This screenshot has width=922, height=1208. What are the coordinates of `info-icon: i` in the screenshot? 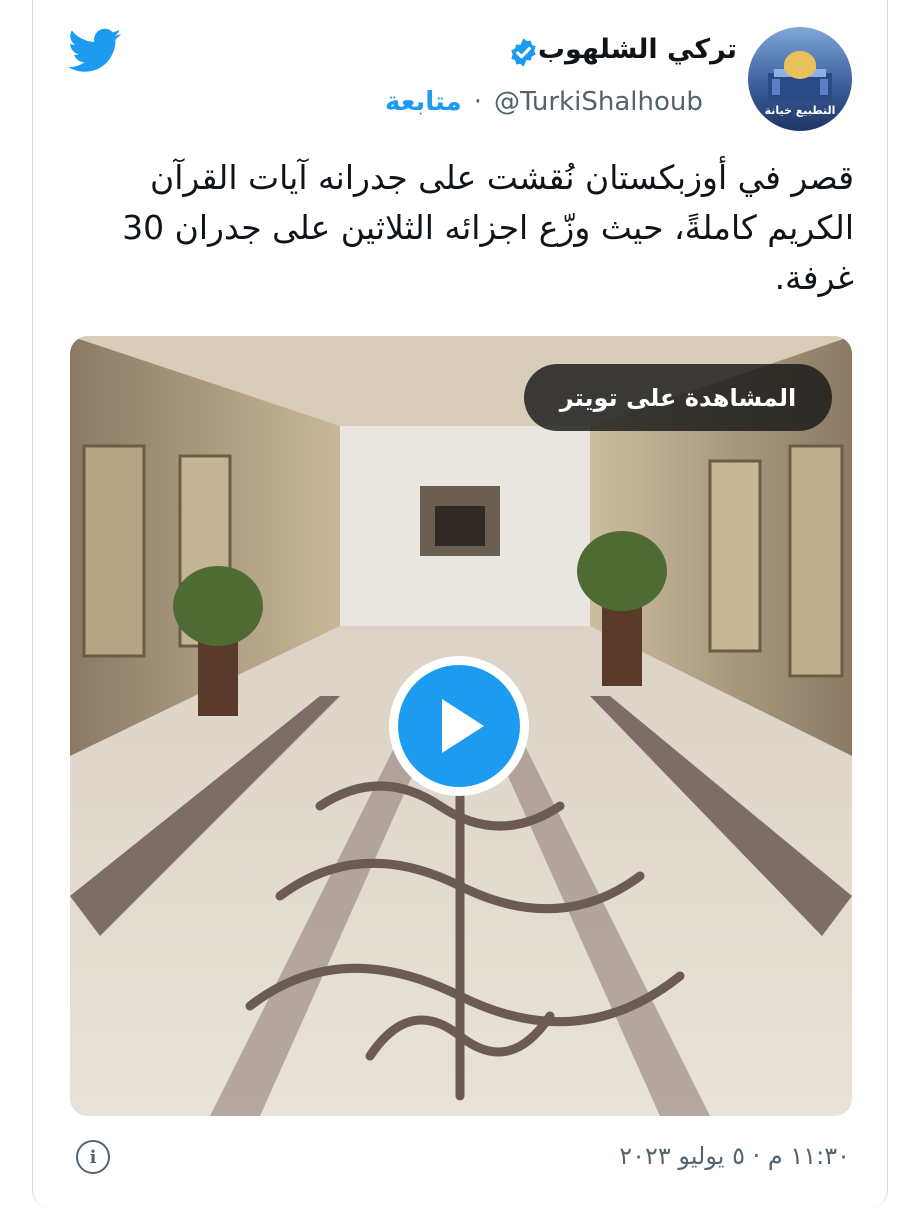 It's located at (93, 1157).